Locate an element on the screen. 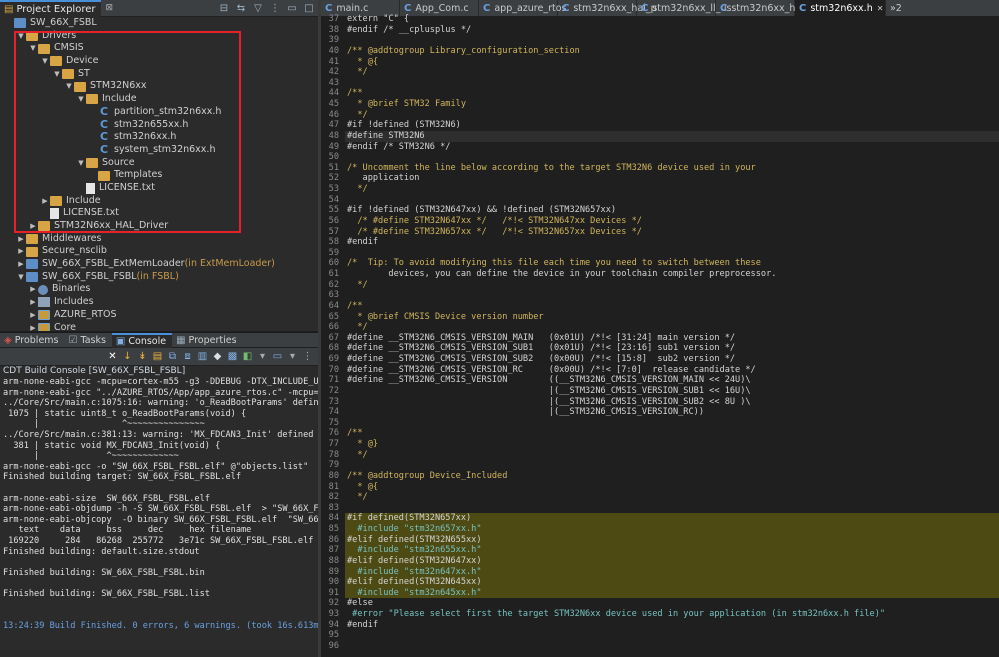 Image resolution: width=999 pixels, height=657 pixels. tree-item: SW_66X_FSBL is located at coordinates (159, 23).